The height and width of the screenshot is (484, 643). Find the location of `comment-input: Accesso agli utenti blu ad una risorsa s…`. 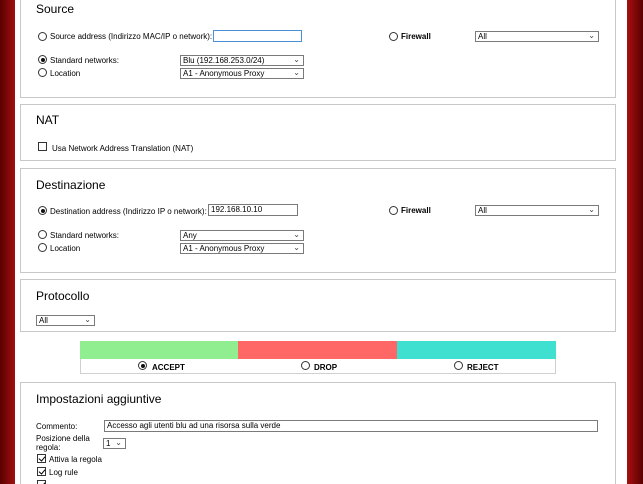

comment-input: Accesso agli utenti blu ad una risorsa s… is located at coordinates (351, 426).